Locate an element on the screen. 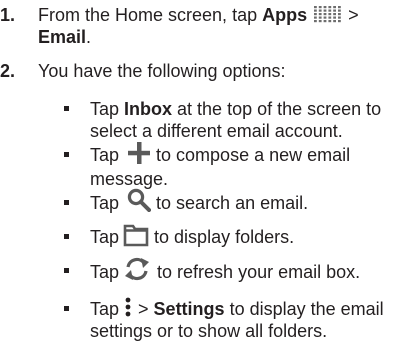  option-line-1: to display folders. is located at coordinates (222, 237).